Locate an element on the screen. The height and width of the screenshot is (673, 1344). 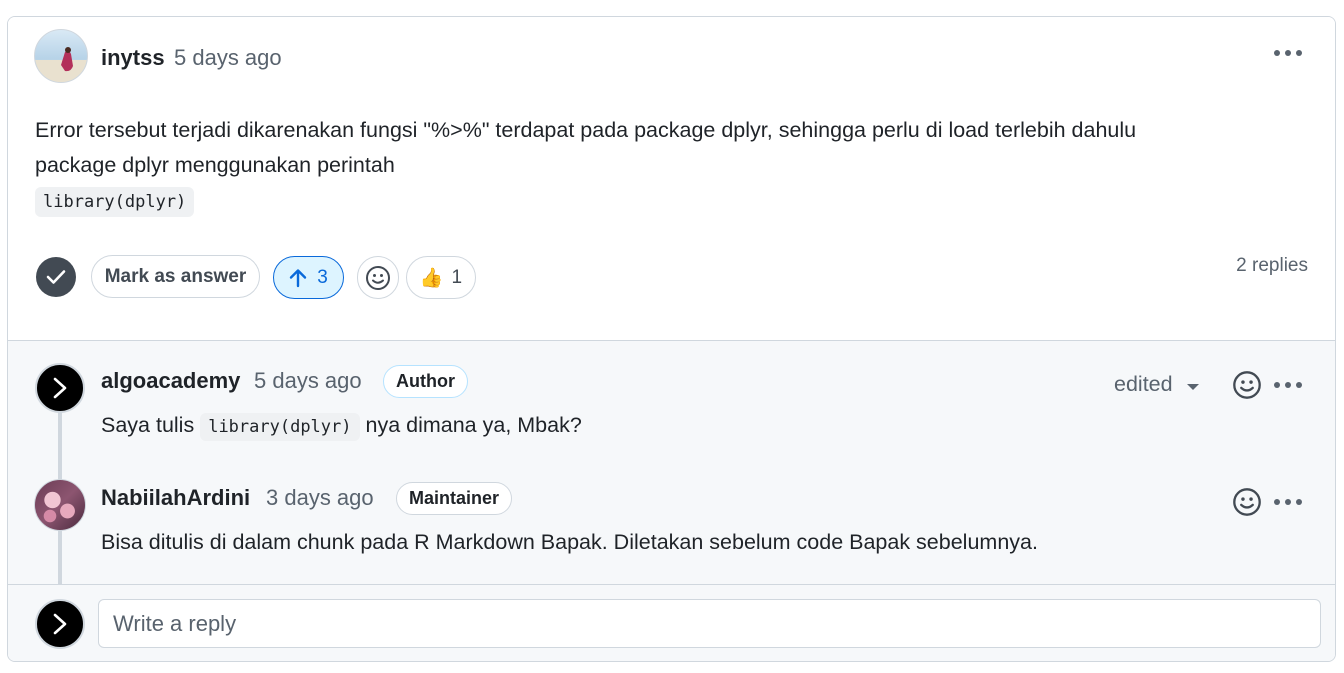
comment-options-button is located at coordinates (1288, 53).